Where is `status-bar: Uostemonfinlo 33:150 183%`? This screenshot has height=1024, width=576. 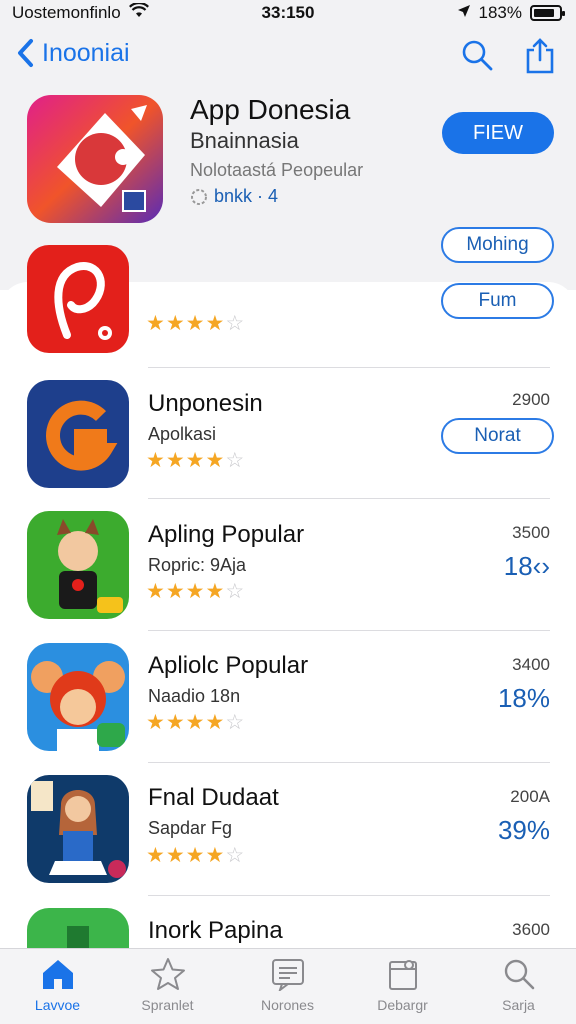 status-bar: Uostemonfinlo 33:150 183% is located at coordinates (288, 13).